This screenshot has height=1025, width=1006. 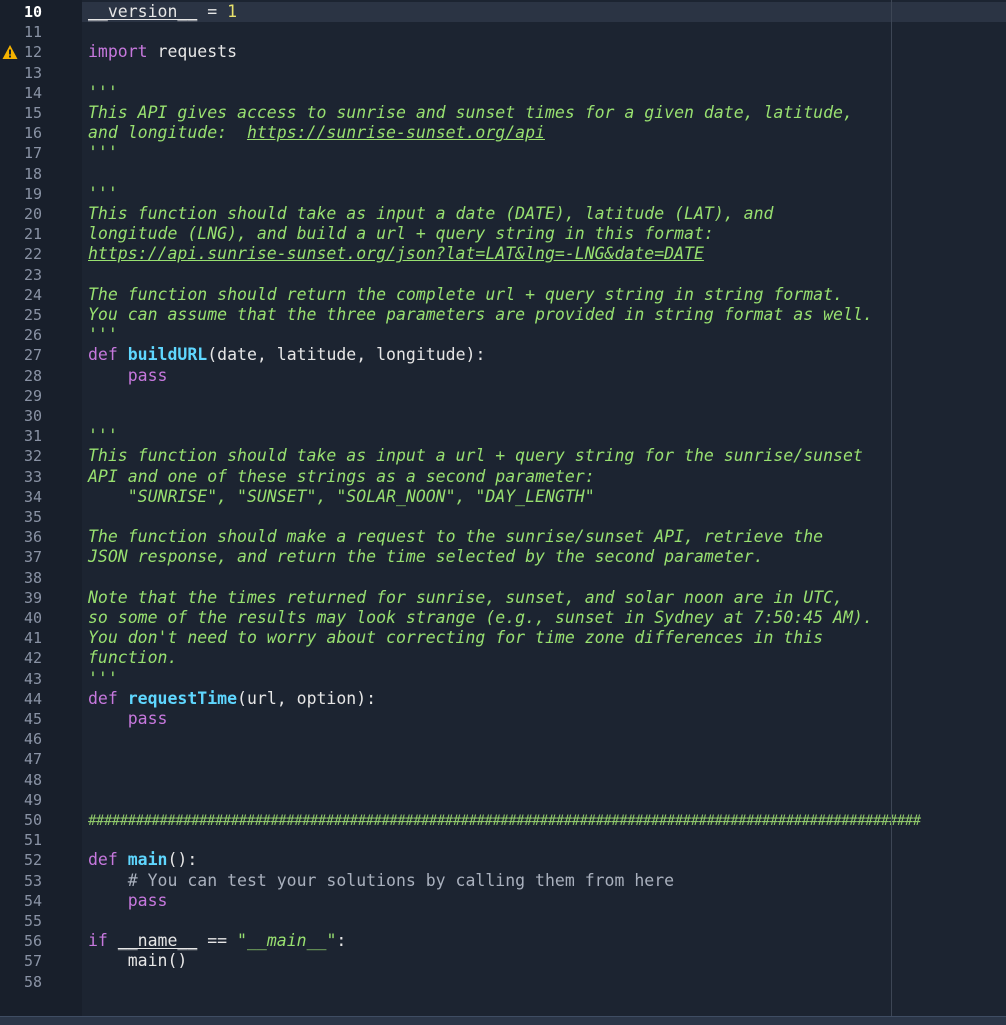 What do you see at coordinates (232, 699) in the screenshot?
I see `code-line: def requestTime(url, option):` at bounding box center [232, 699].